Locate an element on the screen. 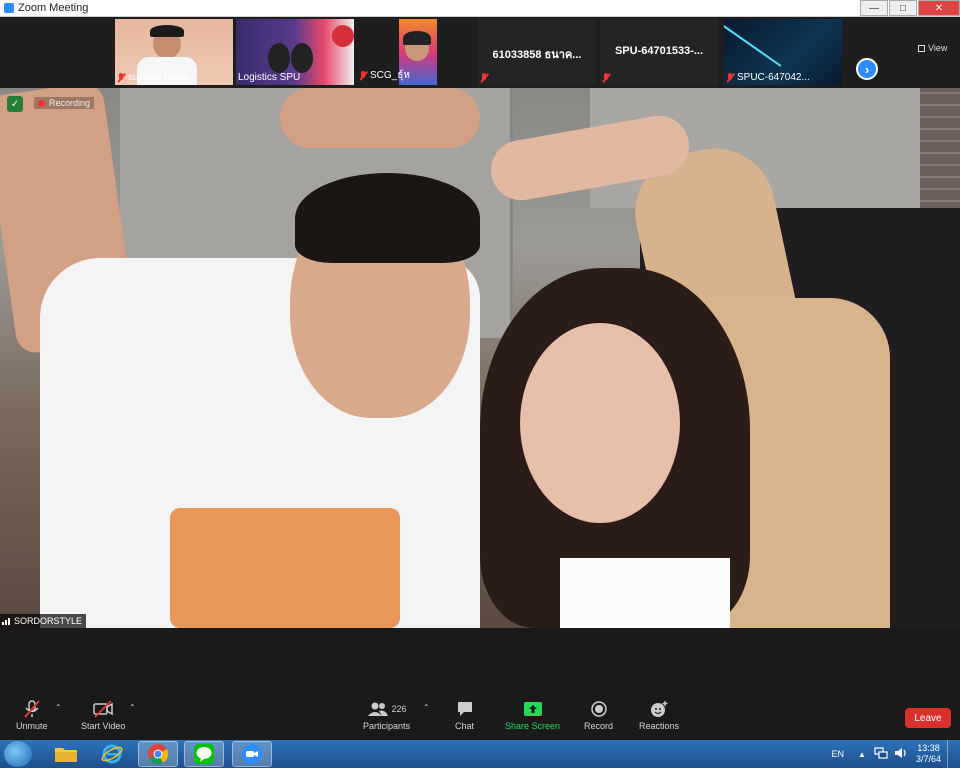 The width and height of the screenshot is (960, 768). clock-date: 3/7/64 is located at coordinates (928, 759).